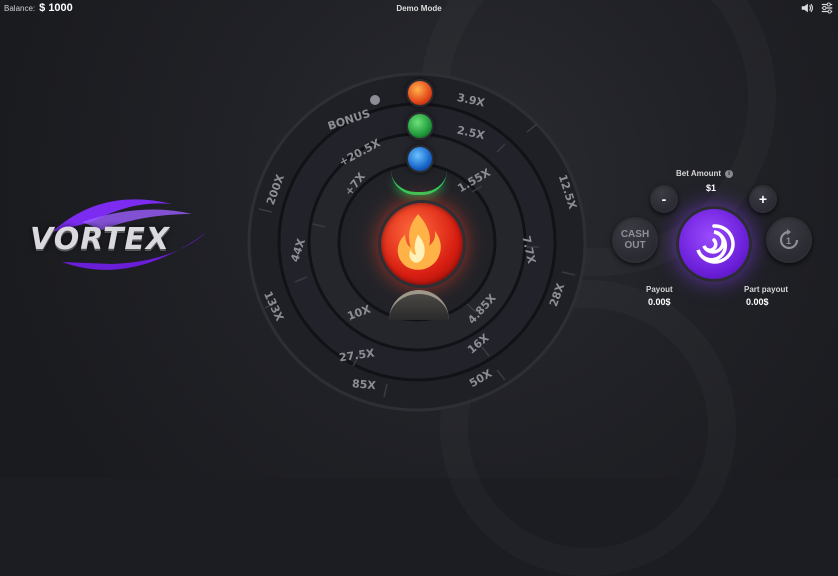 This screenshot has width=838, height=576. I want to click on mult-outer: 85X, so click(363, 384).